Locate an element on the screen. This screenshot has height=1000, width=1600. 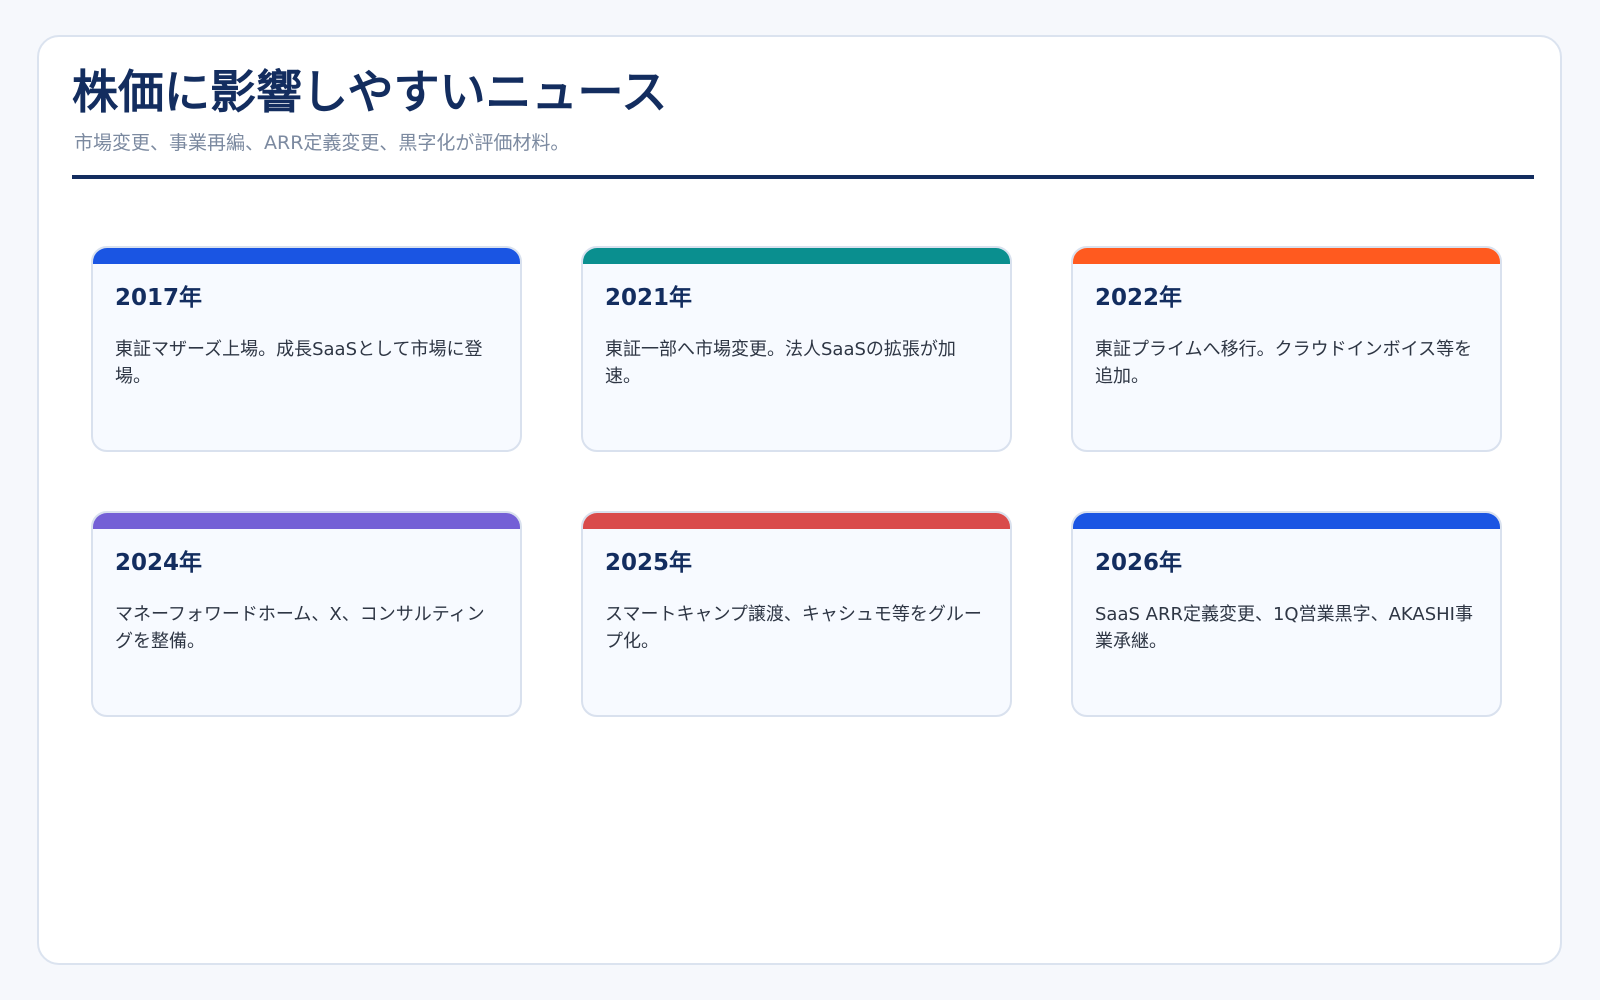
card-year: 2026年 is located at coordinates (1139, 563).